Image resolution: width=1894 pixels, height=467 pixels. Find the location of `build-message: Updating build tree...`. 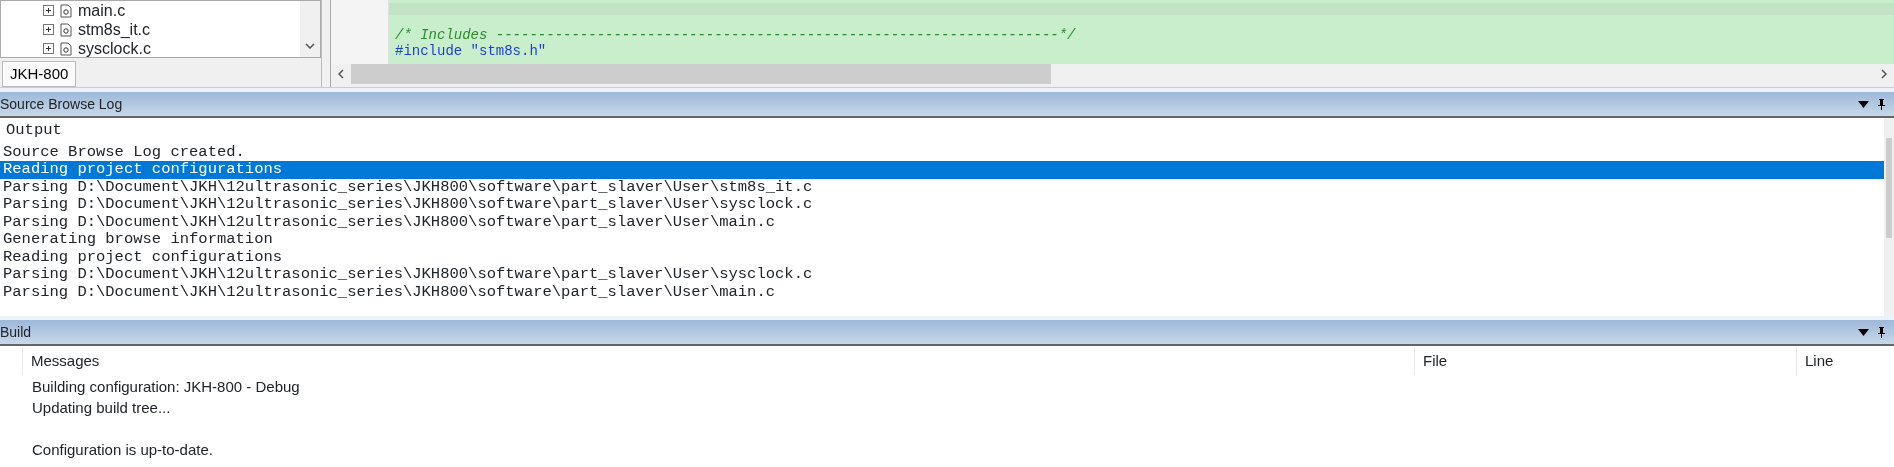

build-message: Updating build tree... is located at coordinates (101, 407).